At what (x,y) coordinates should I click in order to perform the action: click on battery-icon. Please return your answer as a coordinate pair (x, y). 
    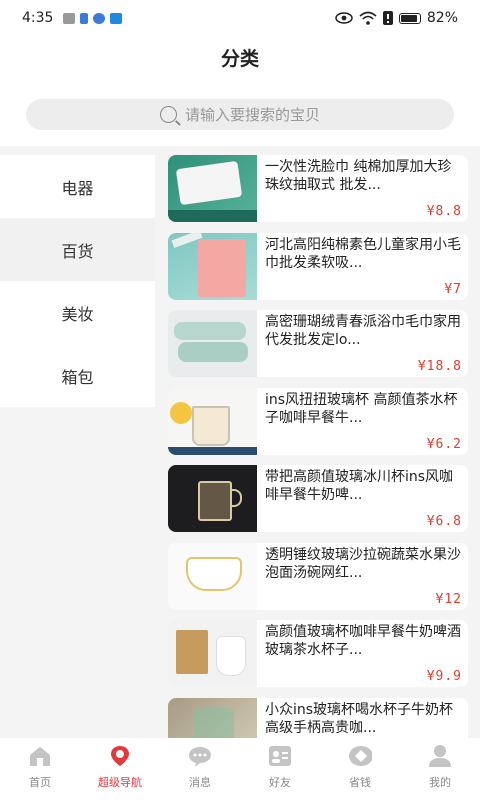
    Looking at the image, I should click on (409, 18).